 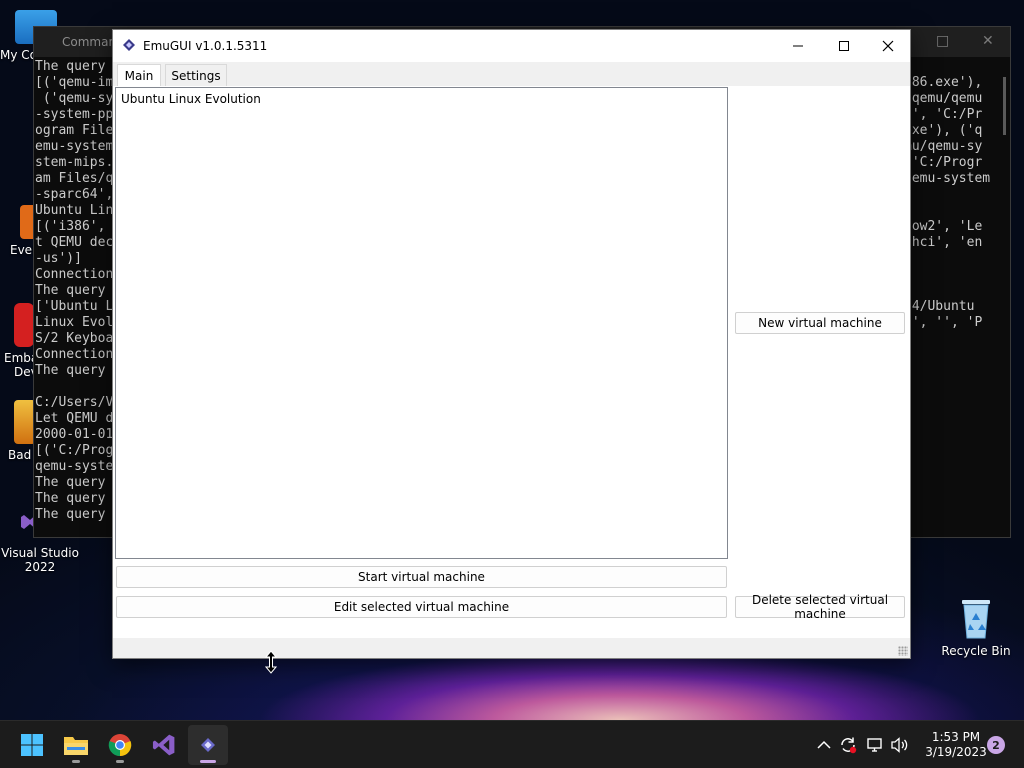 I want to click on console-line-right: cow2', 'Le, so click(x=943, y=226).